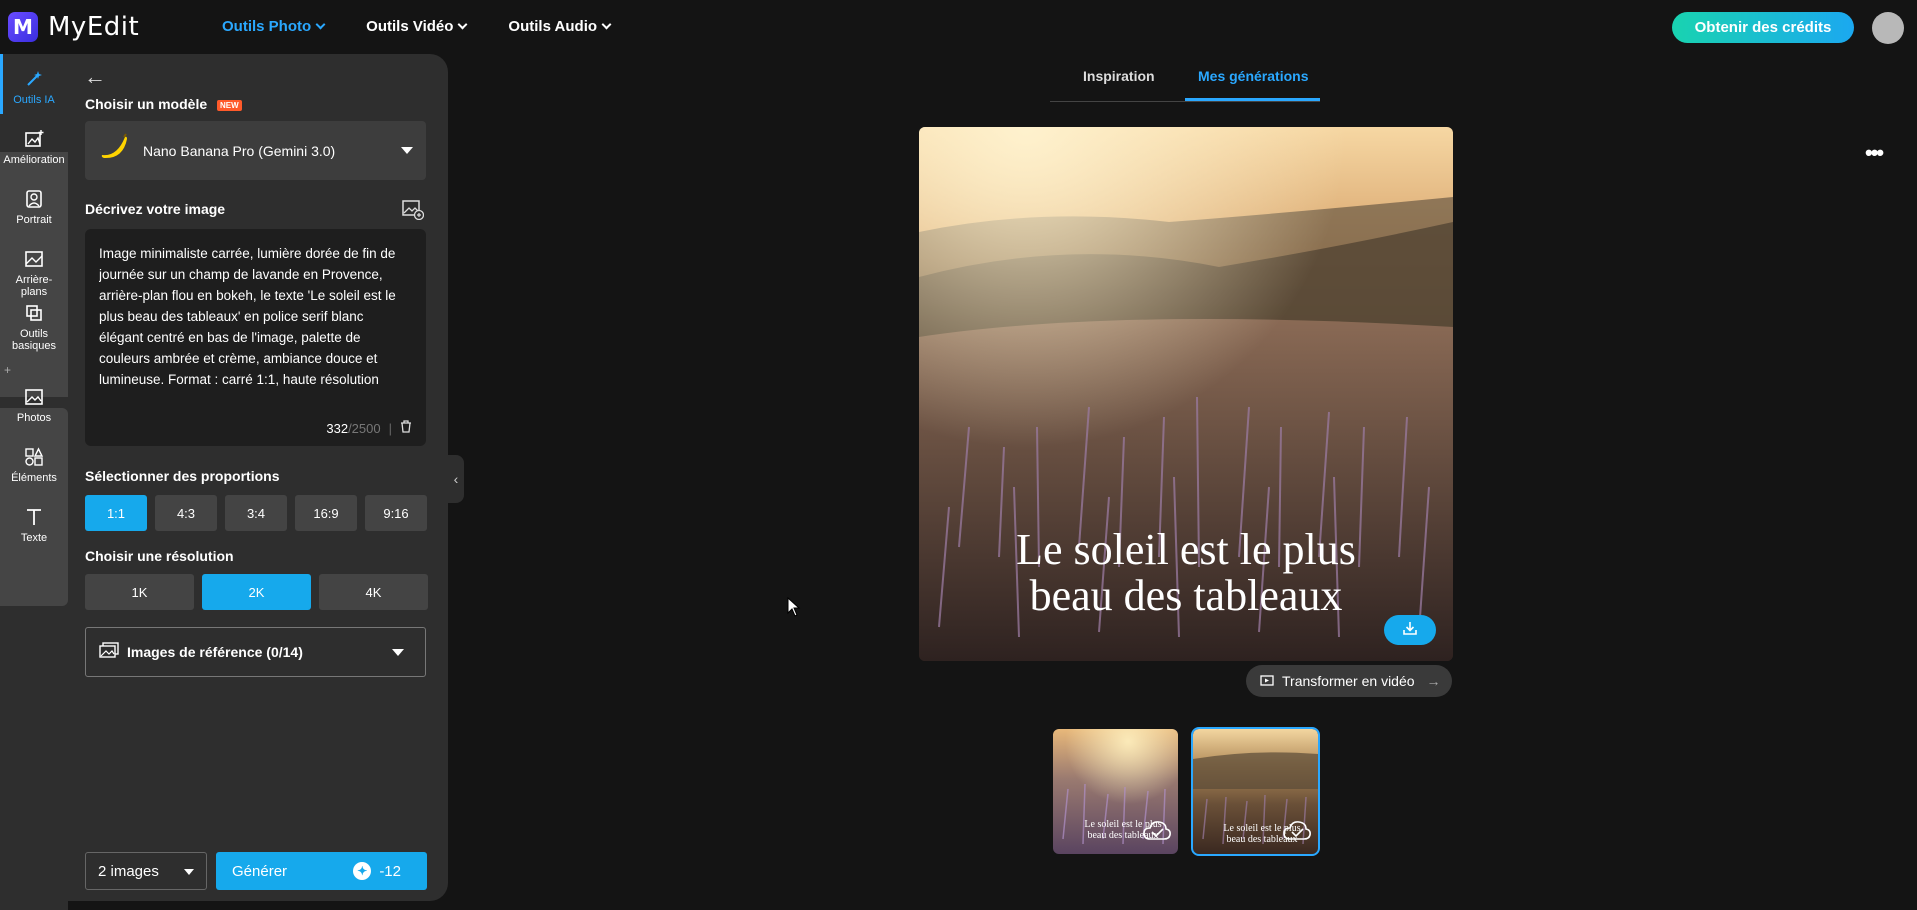  What do you see at coordinates (215, 652) in the screenshot?
I see `reference-images-label: Images de référence (0/14)` at bounding box center [215, 652].